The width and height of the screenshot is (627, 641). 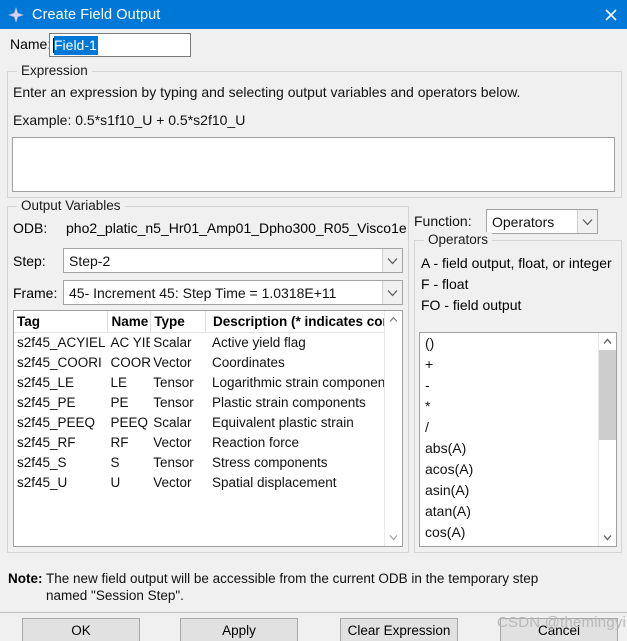 What do you see at coordinates (288, 402) in the screenshot?
I see `cell-description: Plastic strain components` at bounding box center [288, 402].